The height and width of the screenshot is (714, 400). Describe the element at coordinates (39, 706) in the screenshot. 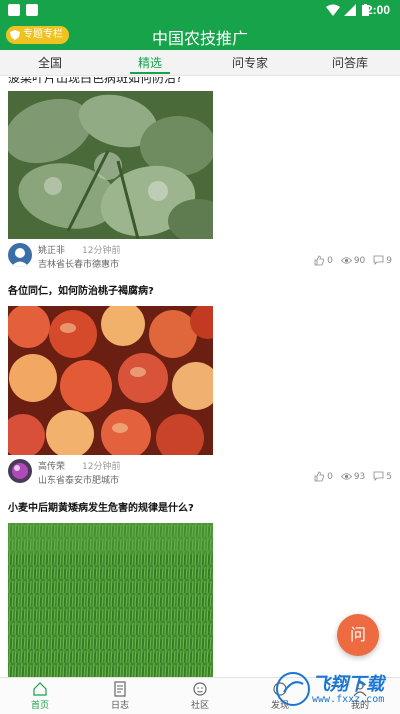

I see `nav-home-label: 首页` at that location.